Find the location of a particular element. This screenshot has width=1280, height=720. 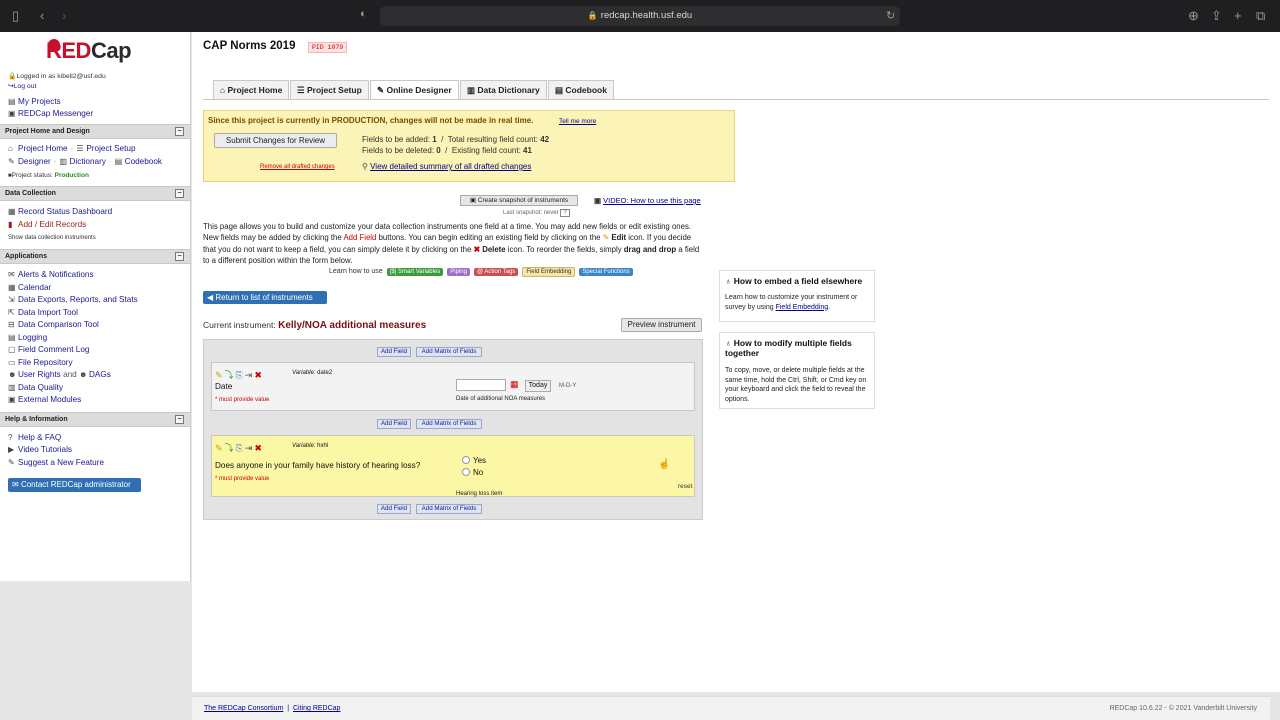

today-button: Today is located at coordinates (538, 386).